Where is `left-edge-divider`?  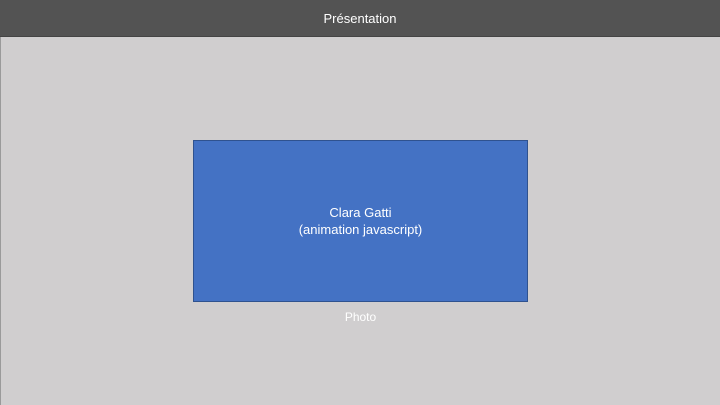
left-edge-divider is located at coordinates (0, 221).